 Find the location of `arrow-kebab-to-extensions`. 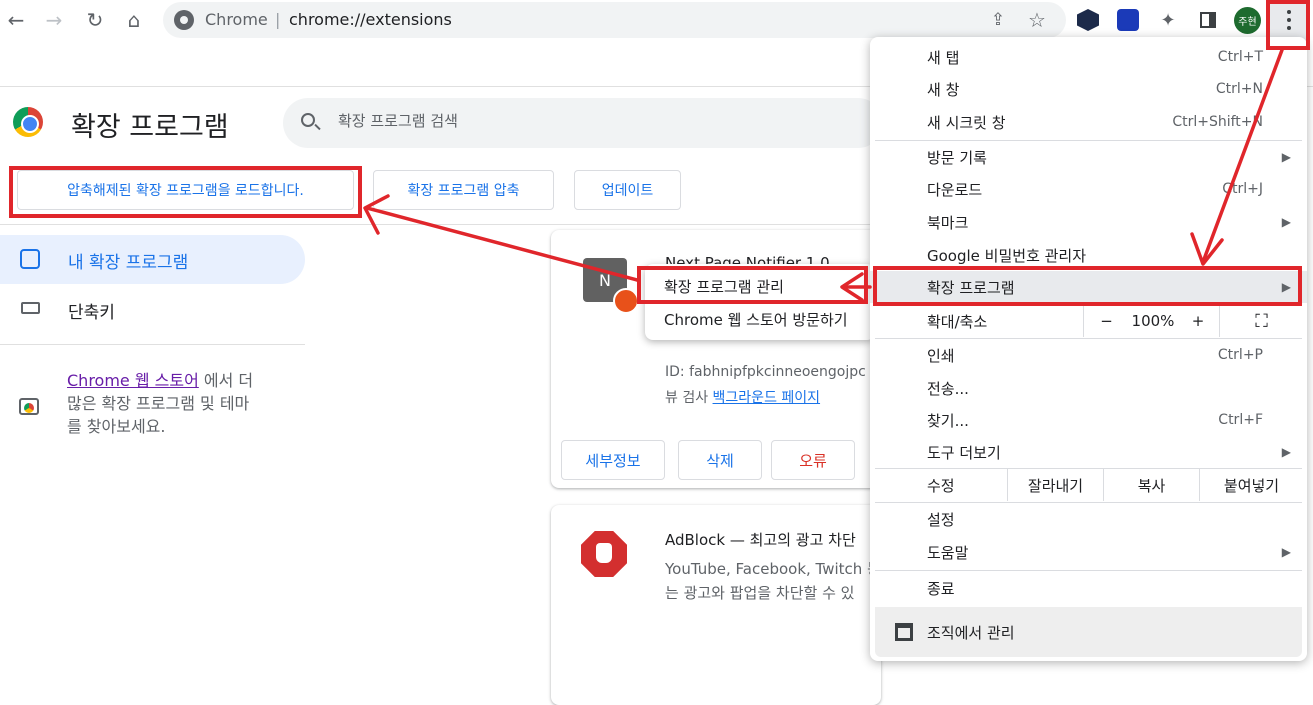

arrow-kebab-to-extensions is located at coordinates (1242, 156).